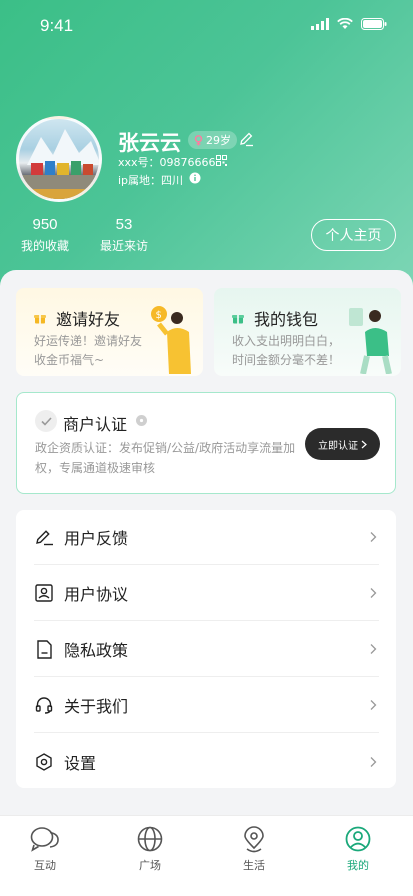 The image size is (413, 896). I want to click on verify-now-label: 立即认证, so click(338, 446).